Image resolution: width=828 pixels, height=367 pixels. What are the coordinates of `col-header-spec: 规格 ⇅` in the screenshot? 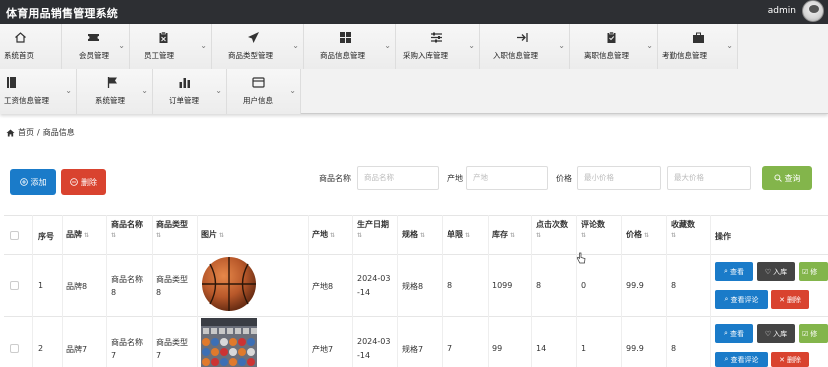 It's located at (413, 234).